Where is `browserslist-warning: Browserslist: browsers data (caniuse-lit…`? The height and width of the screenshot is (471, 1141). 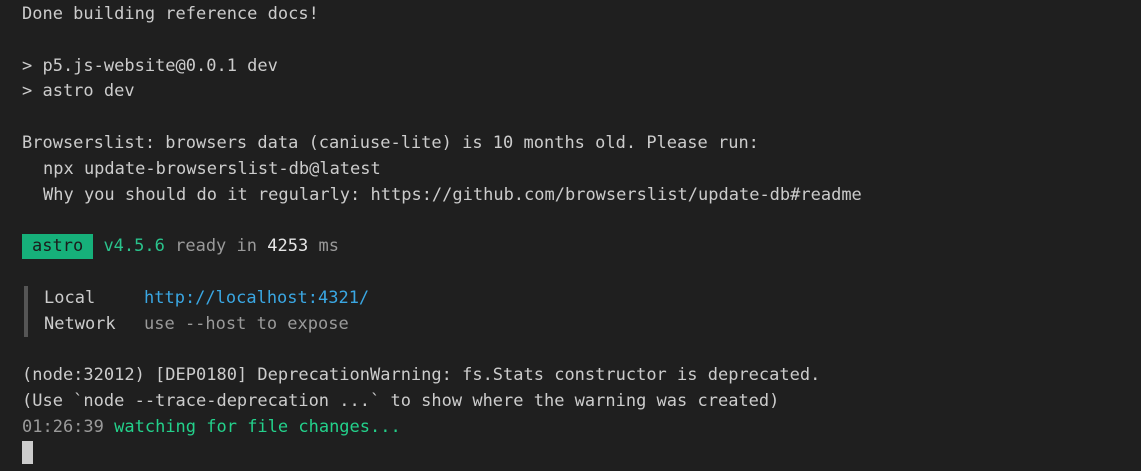
browserslist-warning: Browserslist: browsers data (caniuse-lit… is located at coordinates (390, 142).